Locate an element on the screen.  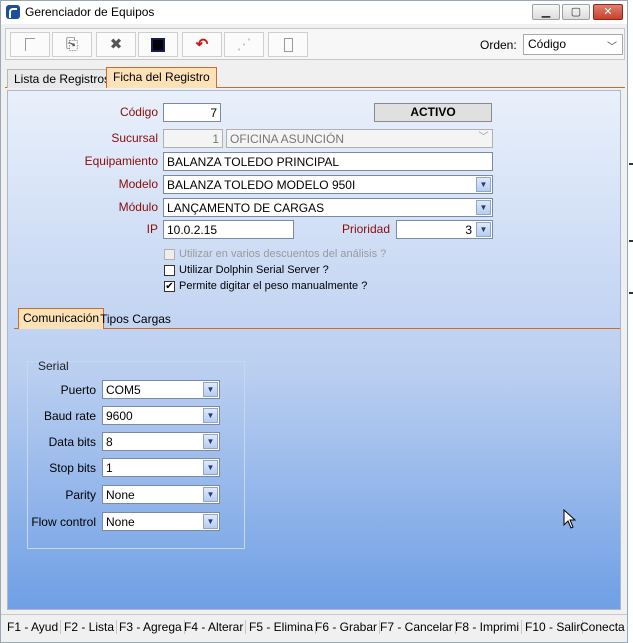
prioridad-label: Prioridad is located at coordinates (365, 229).